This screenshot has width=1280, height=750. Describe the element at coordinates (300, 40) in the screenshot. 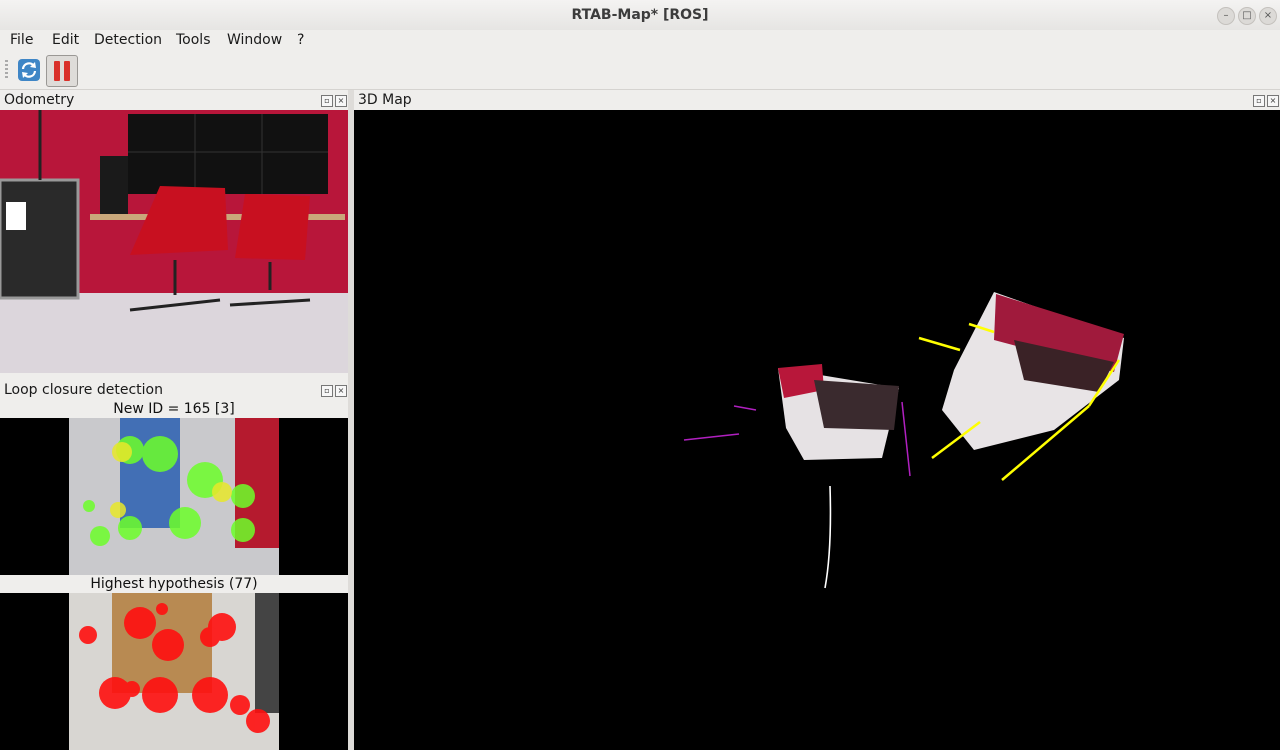

I see `menu-help: ?` at that location.